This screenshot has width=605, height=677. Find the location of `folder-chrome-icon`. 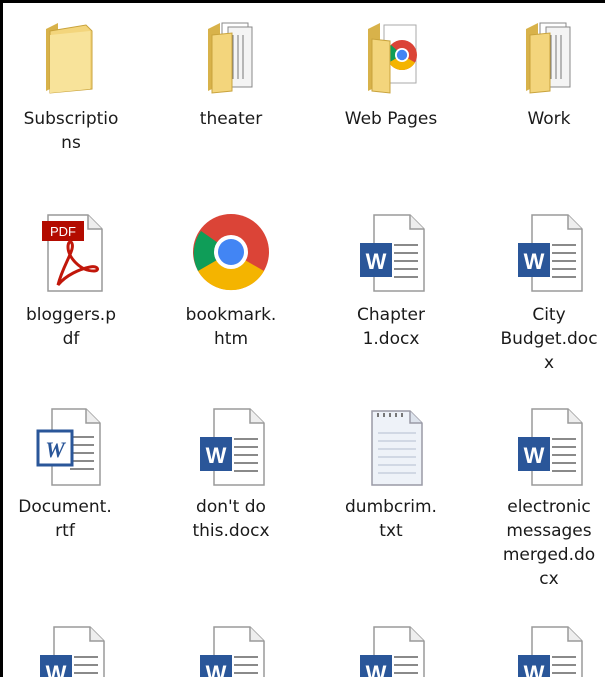

folder-chrome-icon is located at coordinates (391, 58).